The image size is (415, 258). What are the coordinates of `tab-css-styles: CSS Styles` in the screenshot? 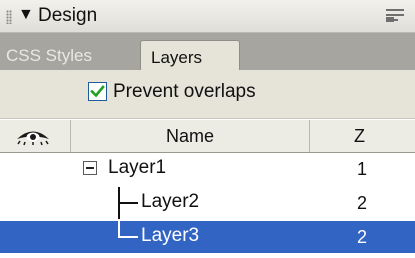 It's located at (49, 56).